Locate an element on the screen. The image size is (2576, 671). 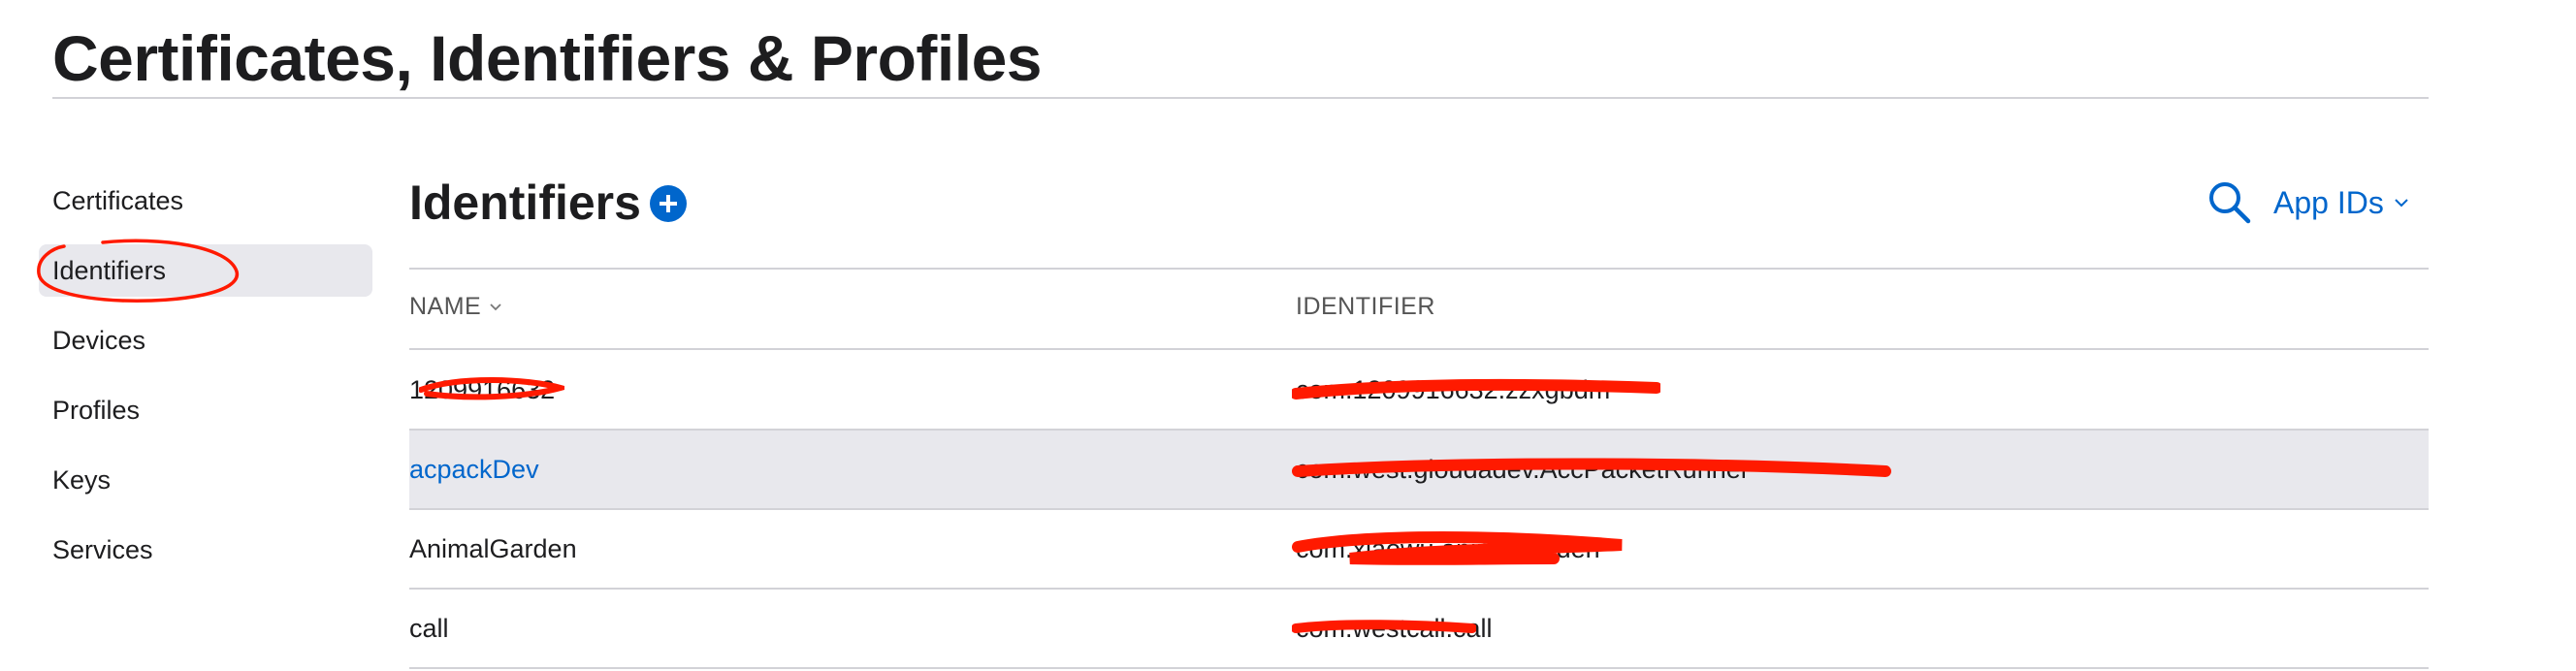
table-row: call com.westcall.call is located at coordinates (1419, 628).